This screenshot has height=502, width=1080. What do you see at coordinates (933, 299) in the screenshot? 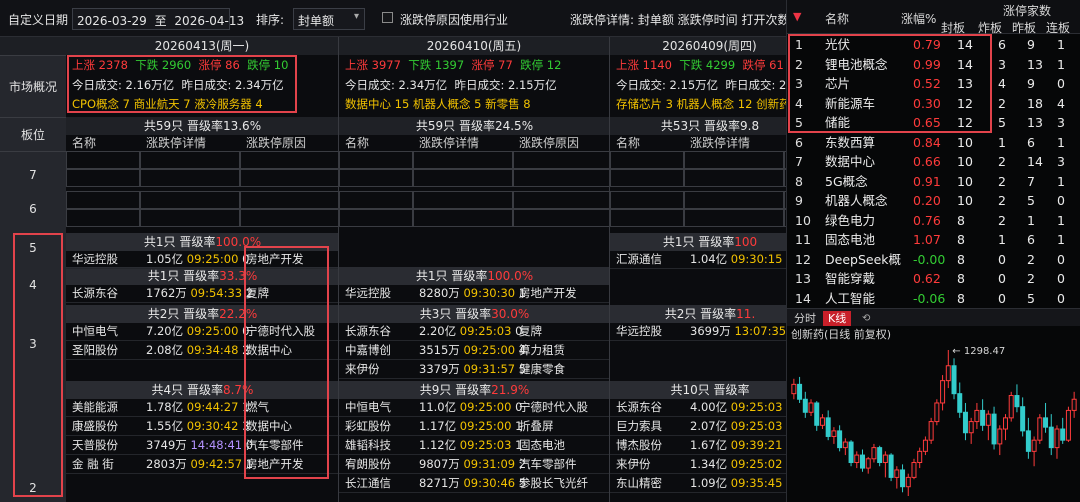
I see `sector-row: 14 人工智能 -0.06 8 0 5 0` at bounding box center [933, 299].